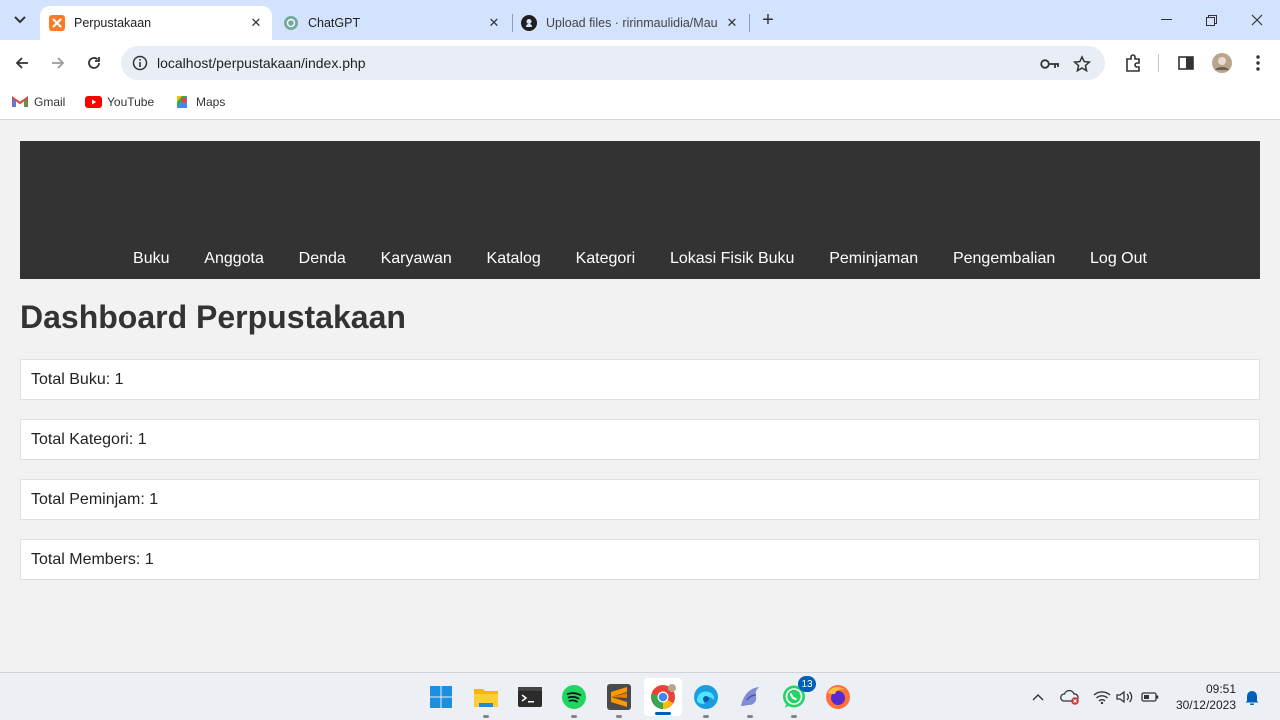 Image resolution: width=1280 pixels, height=720 pixels. Describe the element at coordinates (574, 699) in the screenshot. I see `spotify-icon` at that location.